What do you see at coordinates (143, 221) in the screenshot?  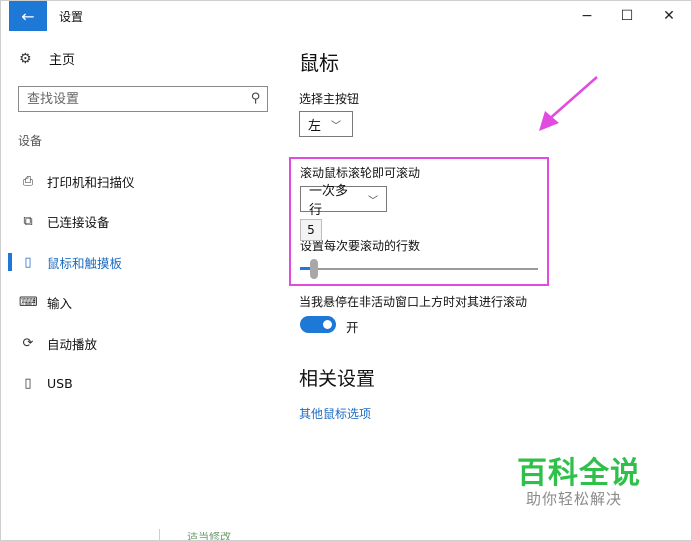 I see `sidebar-item-connected-devices: ⧉ 已连接设备` at bounding box center [143, 221].